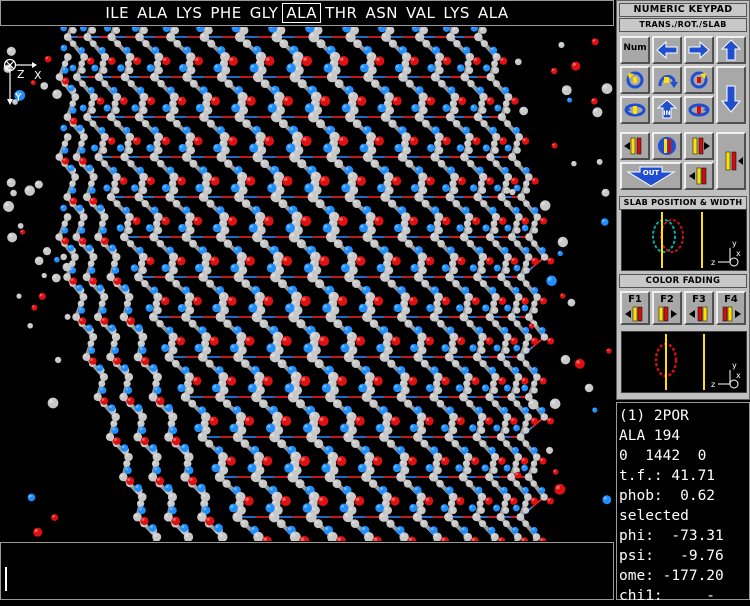 The height and width of the screenshot is (606, 750). I want to click on rotate-y-right-icon, so click(699, 110).